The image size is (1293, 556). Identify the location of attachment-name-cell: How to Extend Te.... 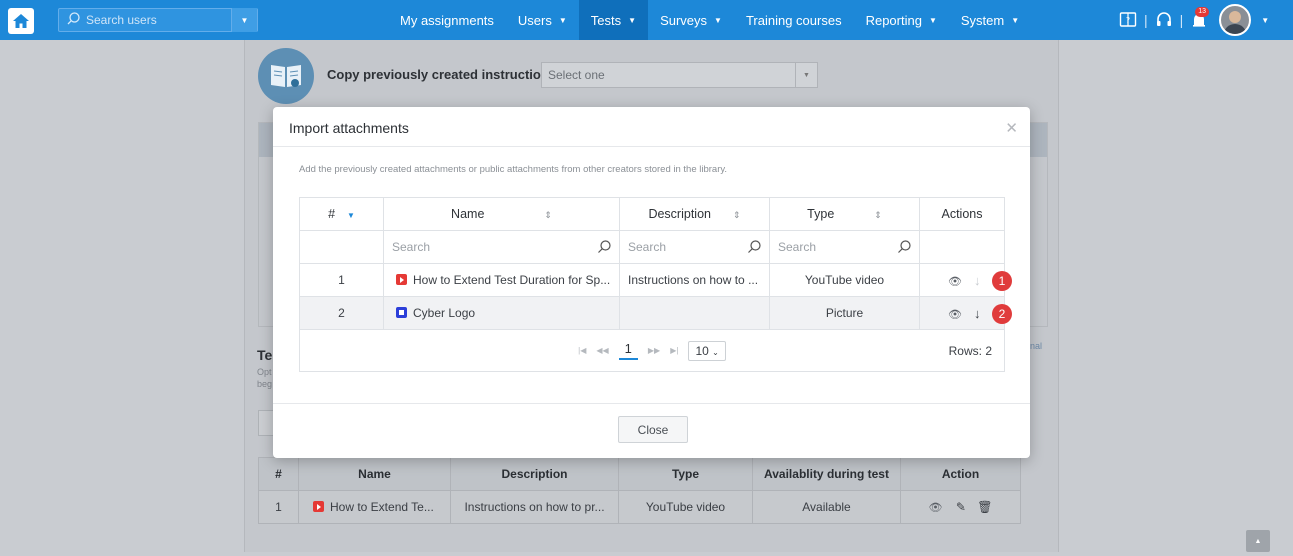
(374, 507).